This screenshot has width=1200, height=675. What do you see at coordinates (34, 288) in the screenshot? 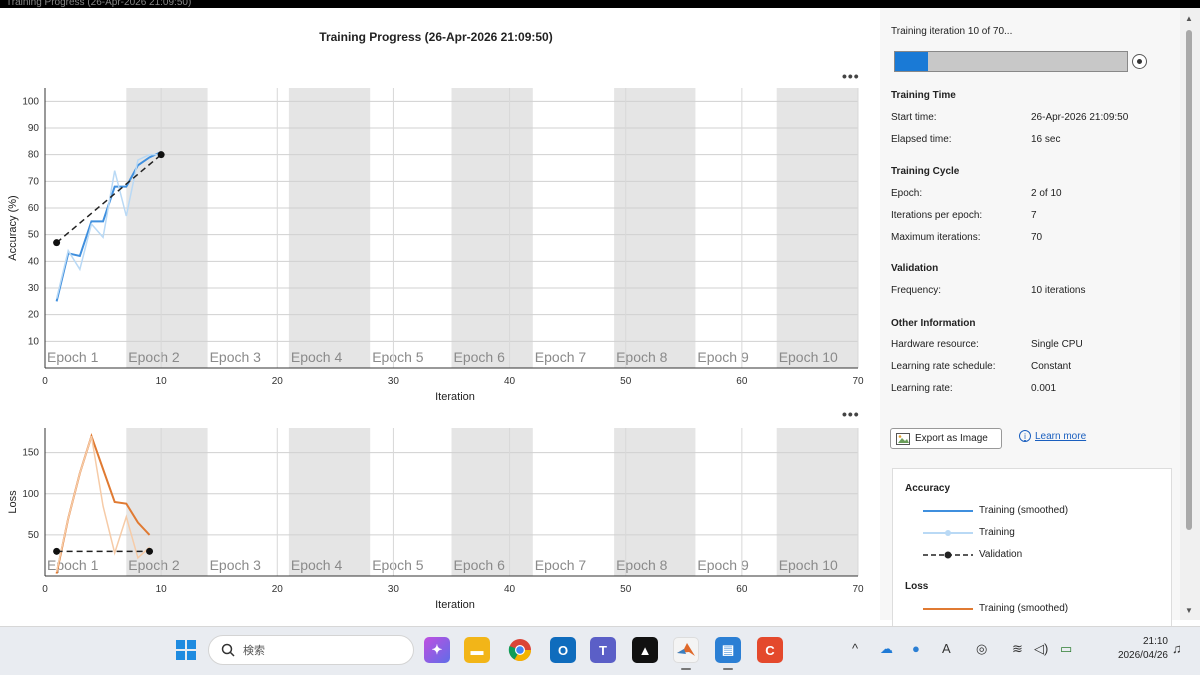
I see `accuracy-ytick-label: 30` at bounding box center [34, 288].